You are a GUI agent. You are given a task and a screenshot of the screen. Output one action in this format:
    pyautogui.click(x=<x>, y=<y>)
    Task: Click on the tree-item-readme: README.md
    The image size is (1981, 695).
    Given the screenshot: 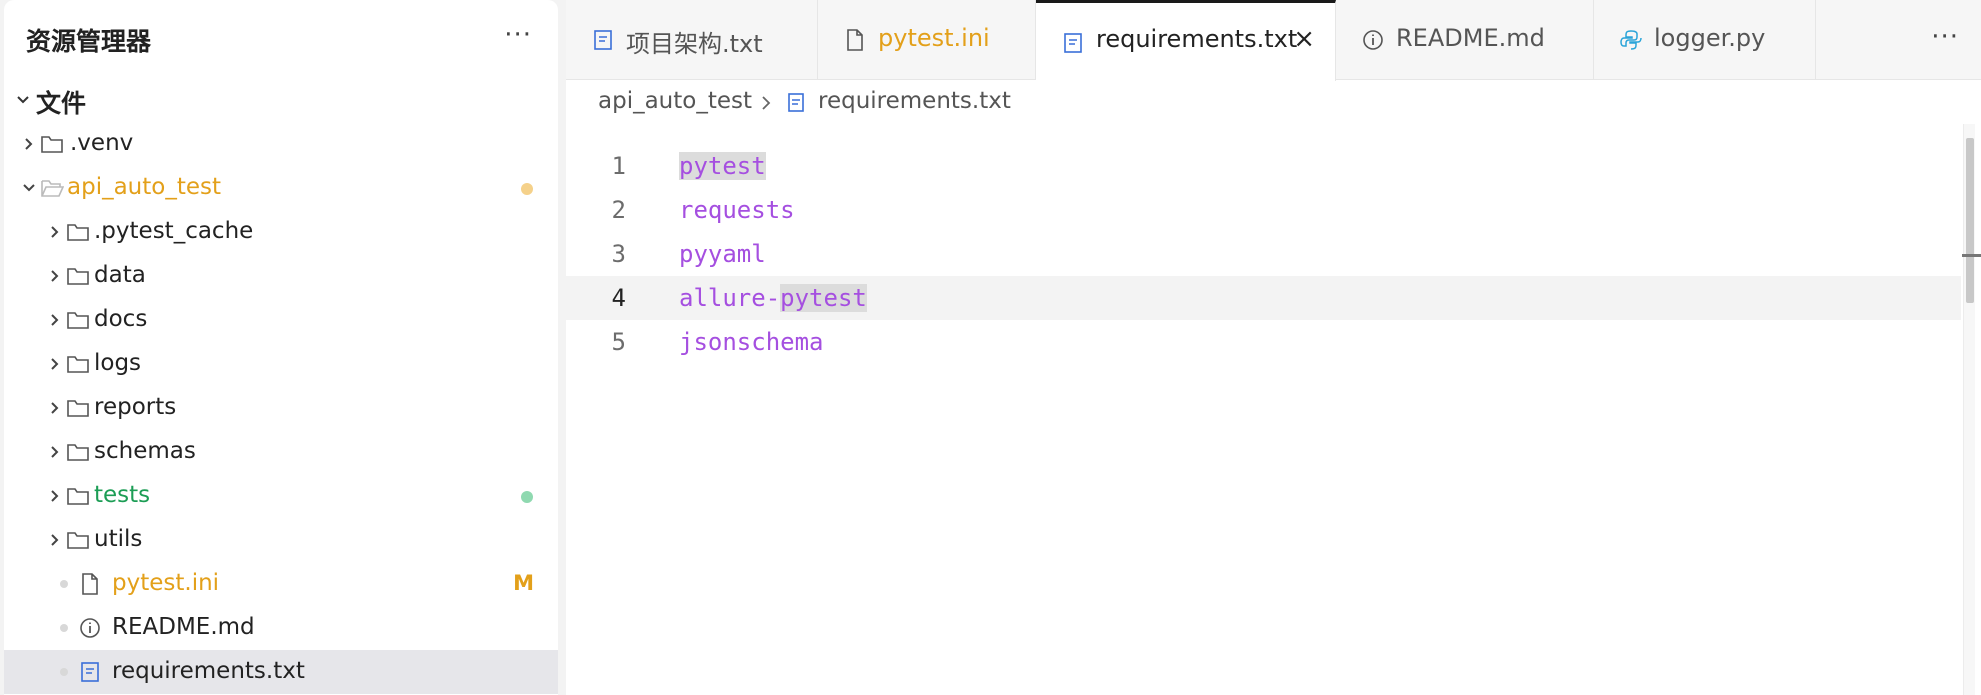 What is the action you would take?
    pyautogui.click(x=281, y=628)
    